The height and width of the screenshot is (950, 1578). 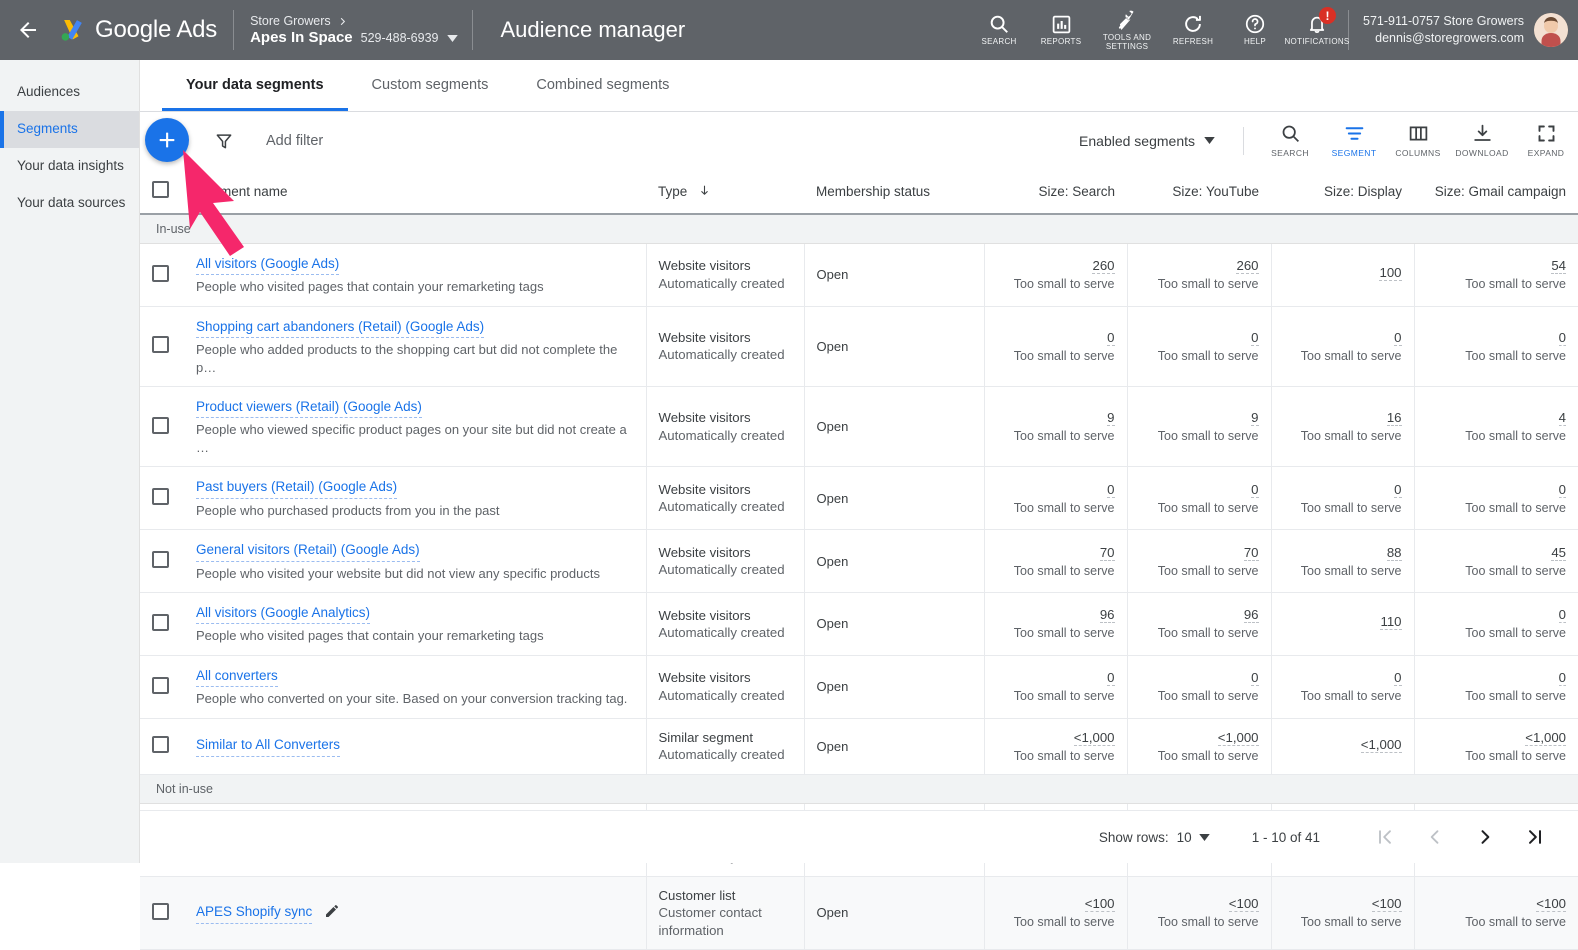 I want to click on add-segment-fab, so click(x=167, y=140).